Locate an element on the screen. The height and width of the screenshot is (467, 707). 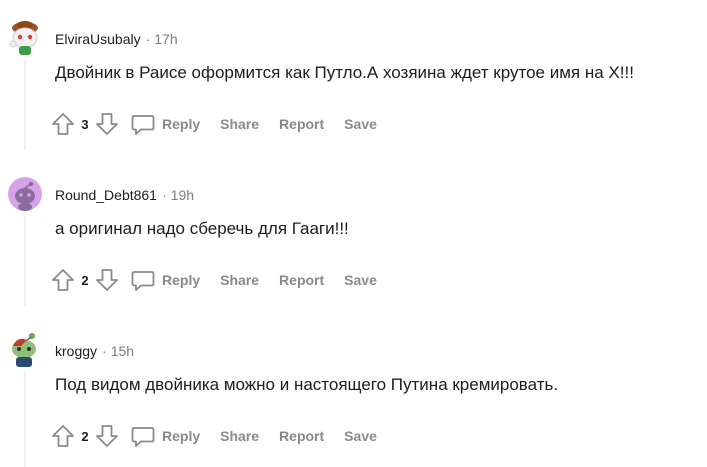
snoo-avatar-hat-icon is located at coordinates (25, 38).